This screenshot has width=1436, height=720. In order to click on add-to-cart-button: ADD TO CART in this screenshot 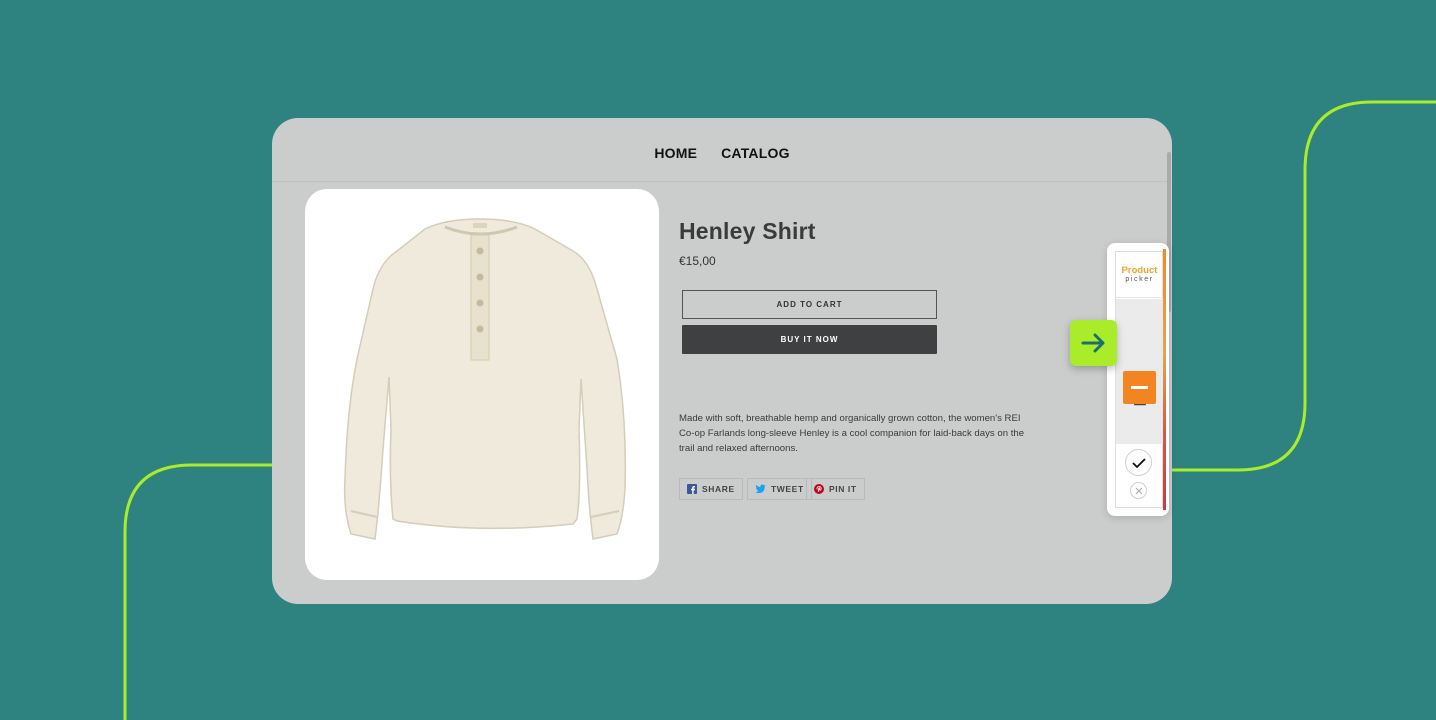, I will do `click(809, 304)`.